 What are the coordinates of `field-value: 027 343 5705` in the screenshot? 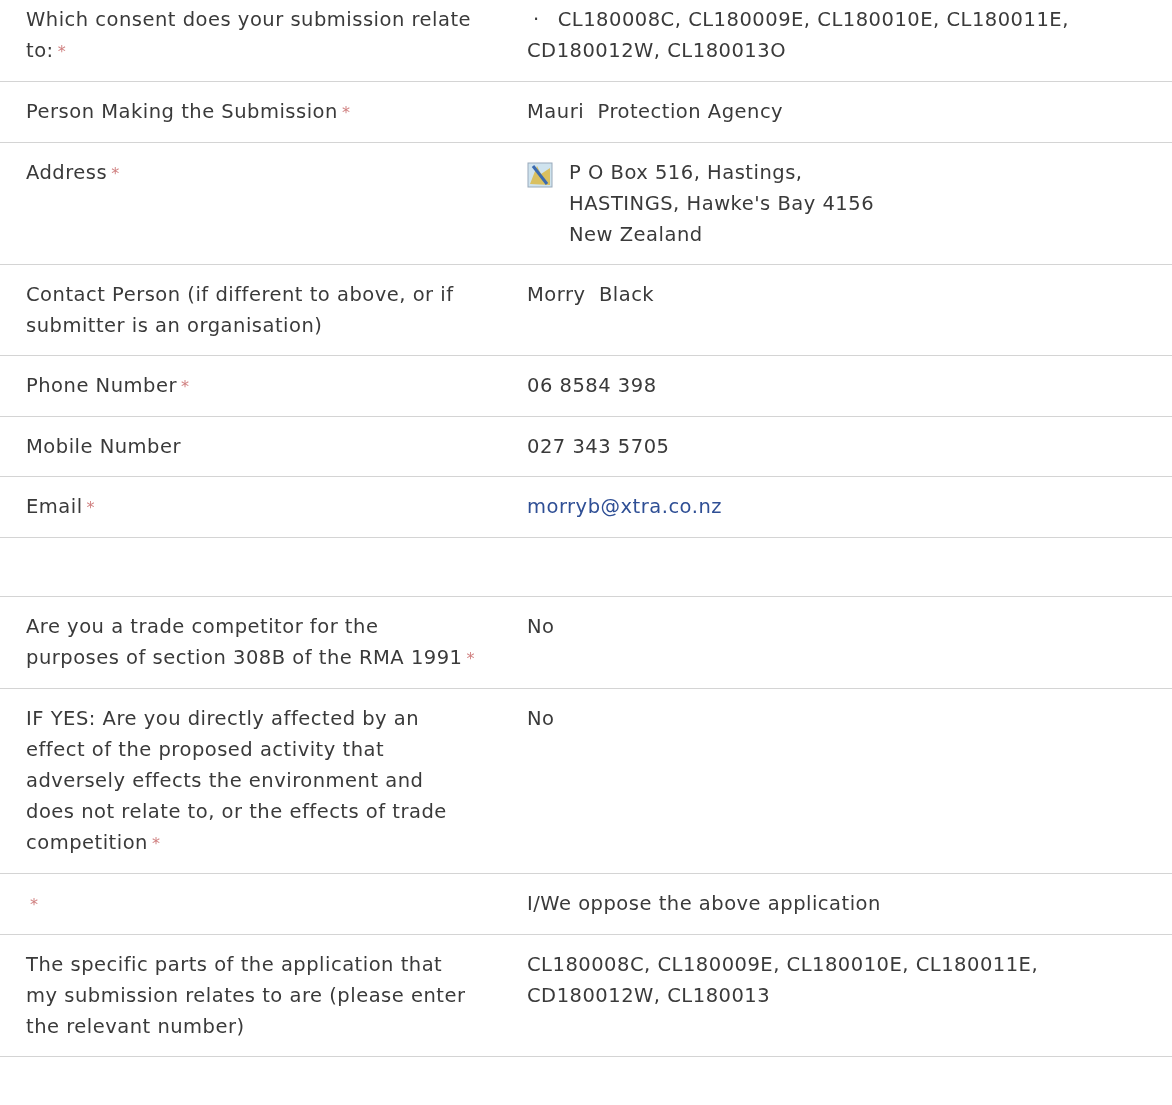 It's located at (599, 447).